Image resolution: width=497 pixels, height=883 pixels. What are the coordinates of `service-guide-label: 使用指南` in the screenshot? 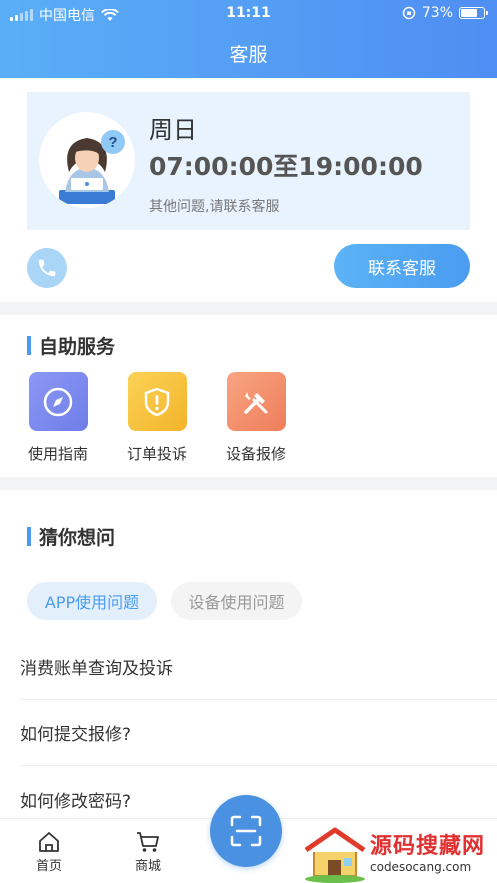 It's located at (57, 454).